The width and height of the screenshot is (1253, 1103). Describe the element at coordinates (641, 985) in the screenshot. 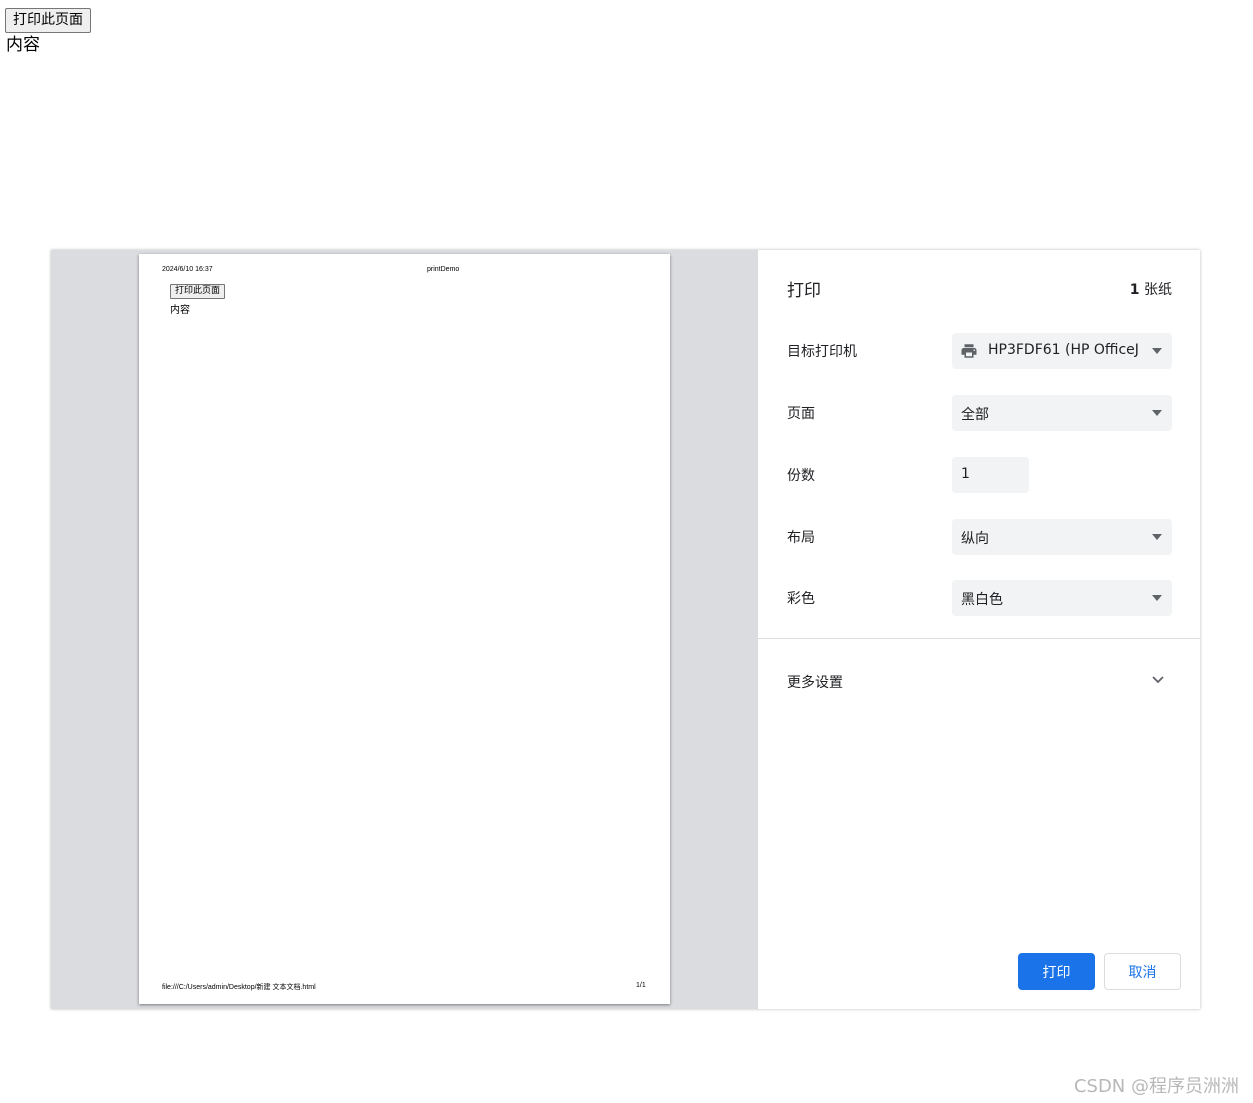

I see `preview-footer-page: 1/1` at that location.